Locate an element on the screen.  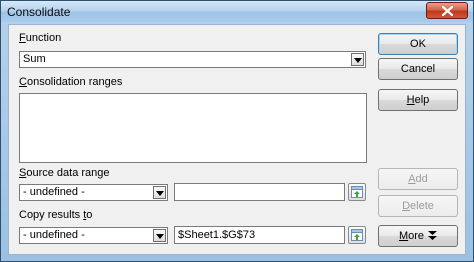
copy-results-shrink-button is located at coordinates (357, 235).